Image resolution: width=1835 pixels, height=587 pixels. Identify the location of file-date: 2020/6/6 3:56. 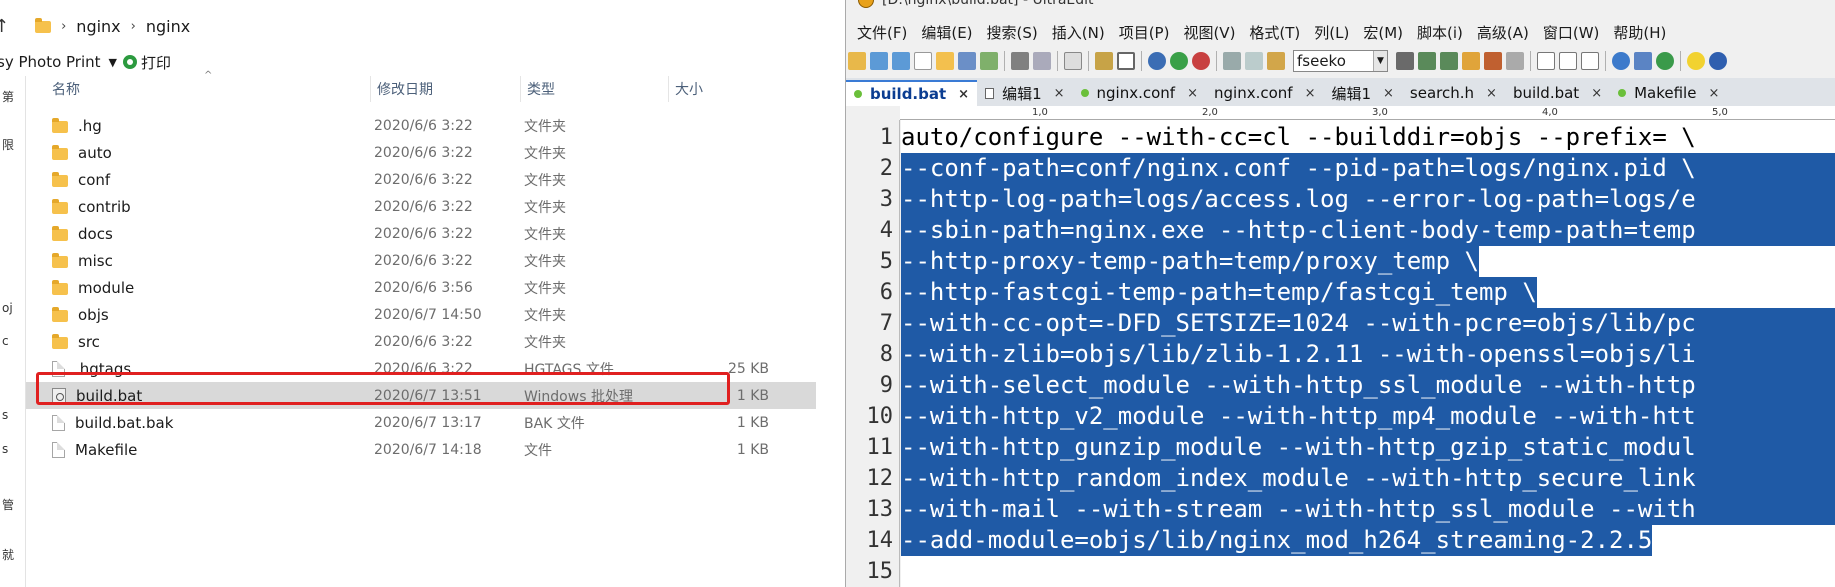
(423, 287).